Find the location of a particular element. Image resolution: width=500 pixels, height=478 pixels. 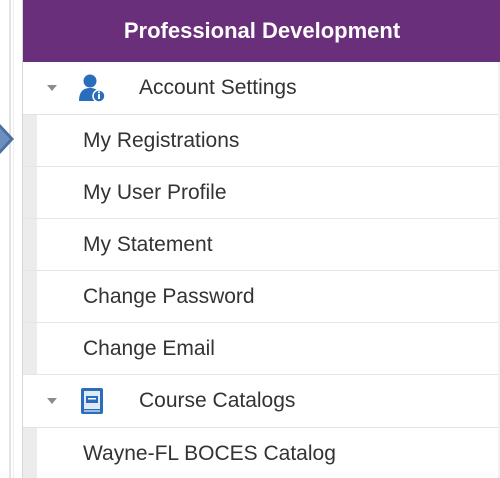

section-account-settings: Account Settings is located at coordinates (261, 88).